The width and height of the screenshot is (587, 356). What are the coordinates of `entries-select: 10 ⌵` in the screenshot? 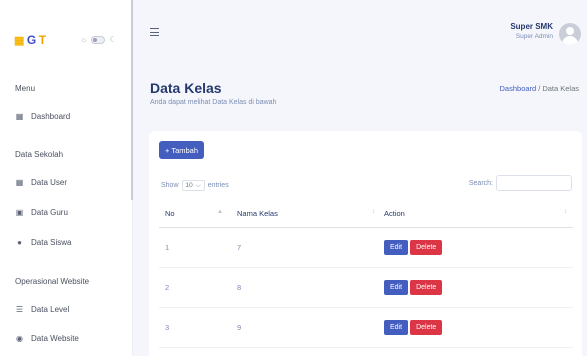 It's located at (193, 185).